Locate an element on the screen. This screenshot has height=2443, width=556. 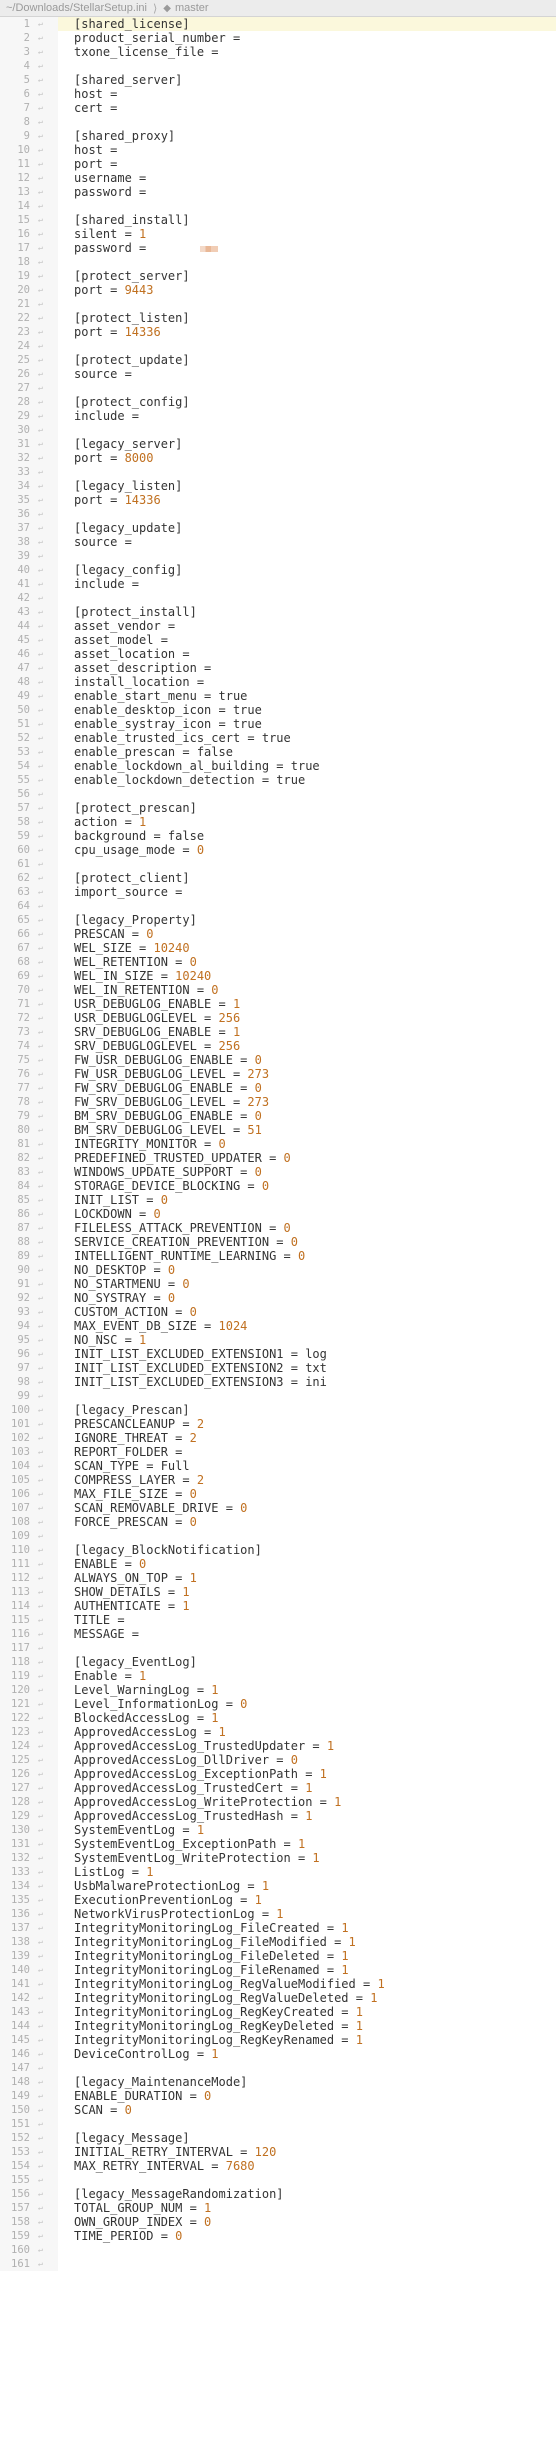
code-line: 74 ↵ SRV_DEBUGLOGLEVEL = 256 is located at coordinates (278, 1046).